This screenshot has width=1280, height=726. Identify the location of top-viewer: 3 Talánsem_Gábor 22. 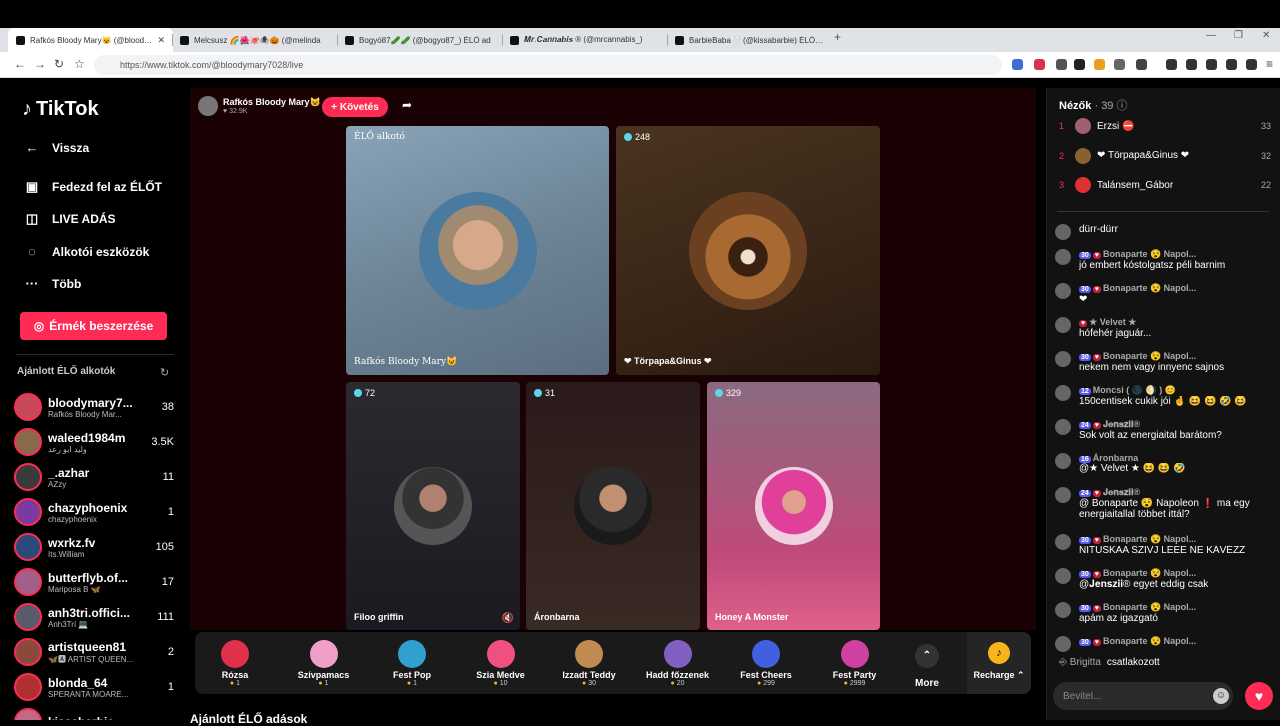
(1165, 185).